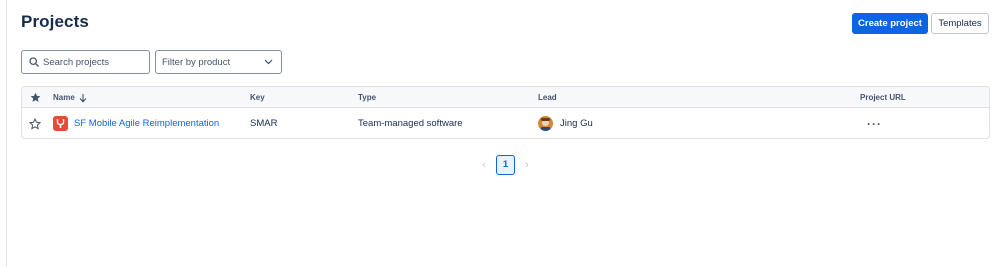  I want to click on project-lead-name: Jing Gu, so click(576, 123).